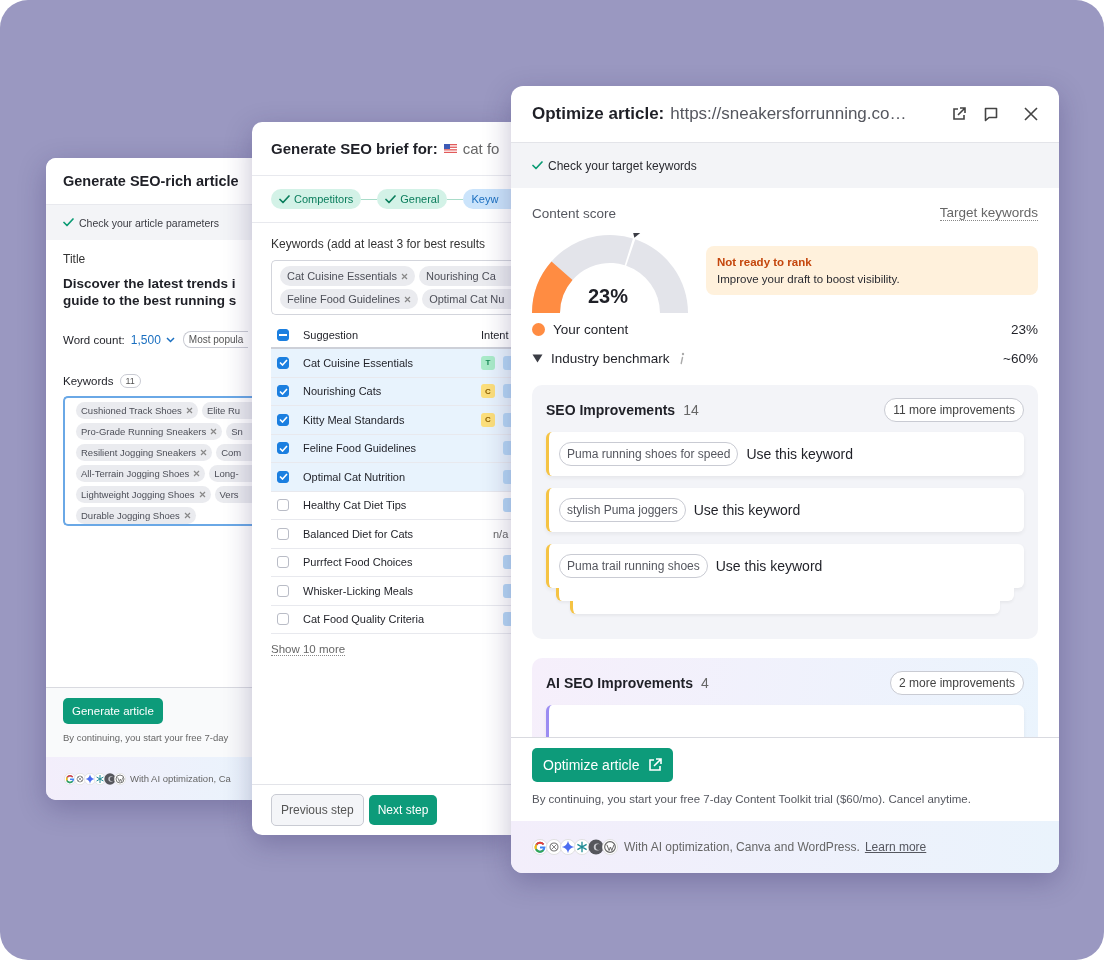 The image size is (1112, 960). I want to click on status-text: Check your article parameters, so click(149, 222).